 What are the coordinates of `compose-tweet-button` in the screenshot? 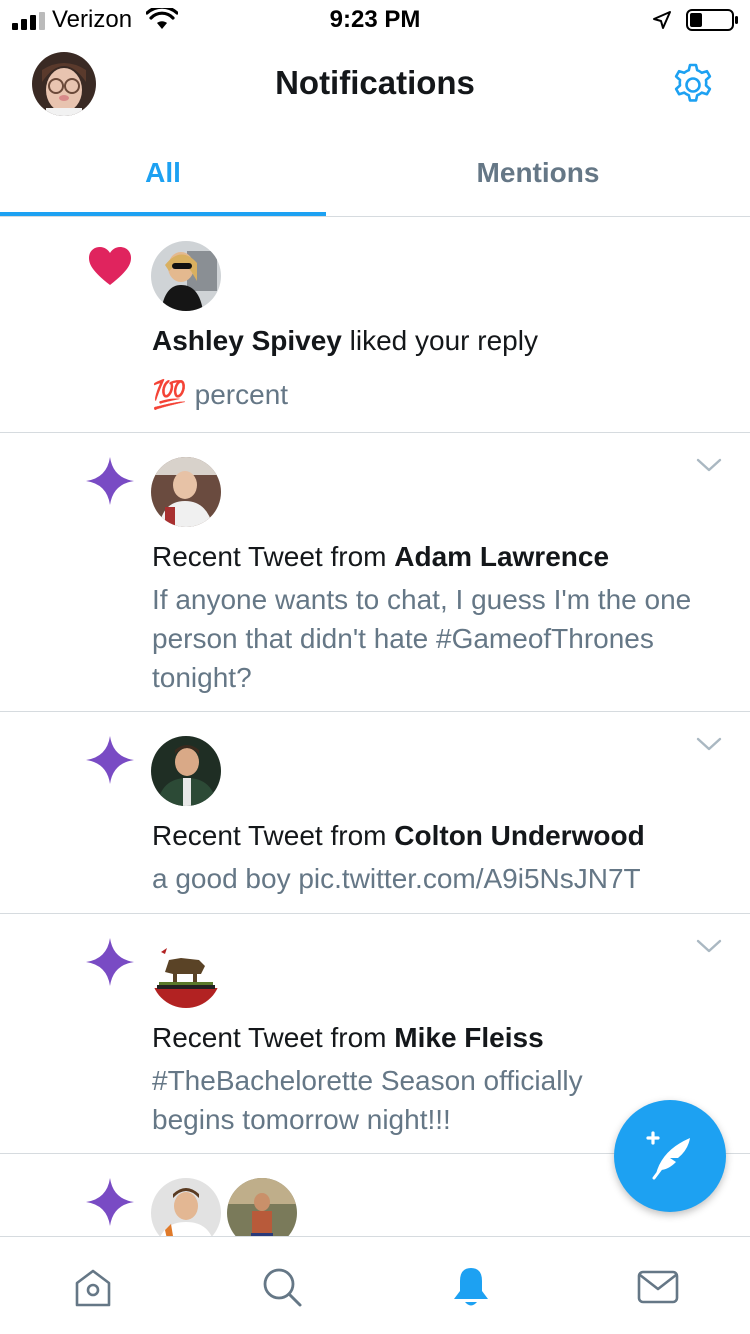 It's located at (670, 1156).